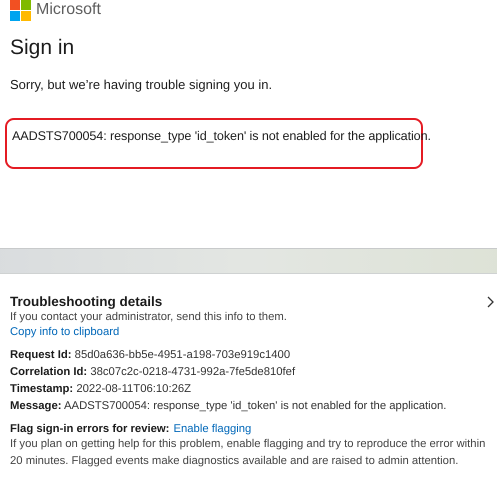 The image size is (497, 500). I want to click on flag-label: Flag sign-in errors for review:, so click(90, 429).